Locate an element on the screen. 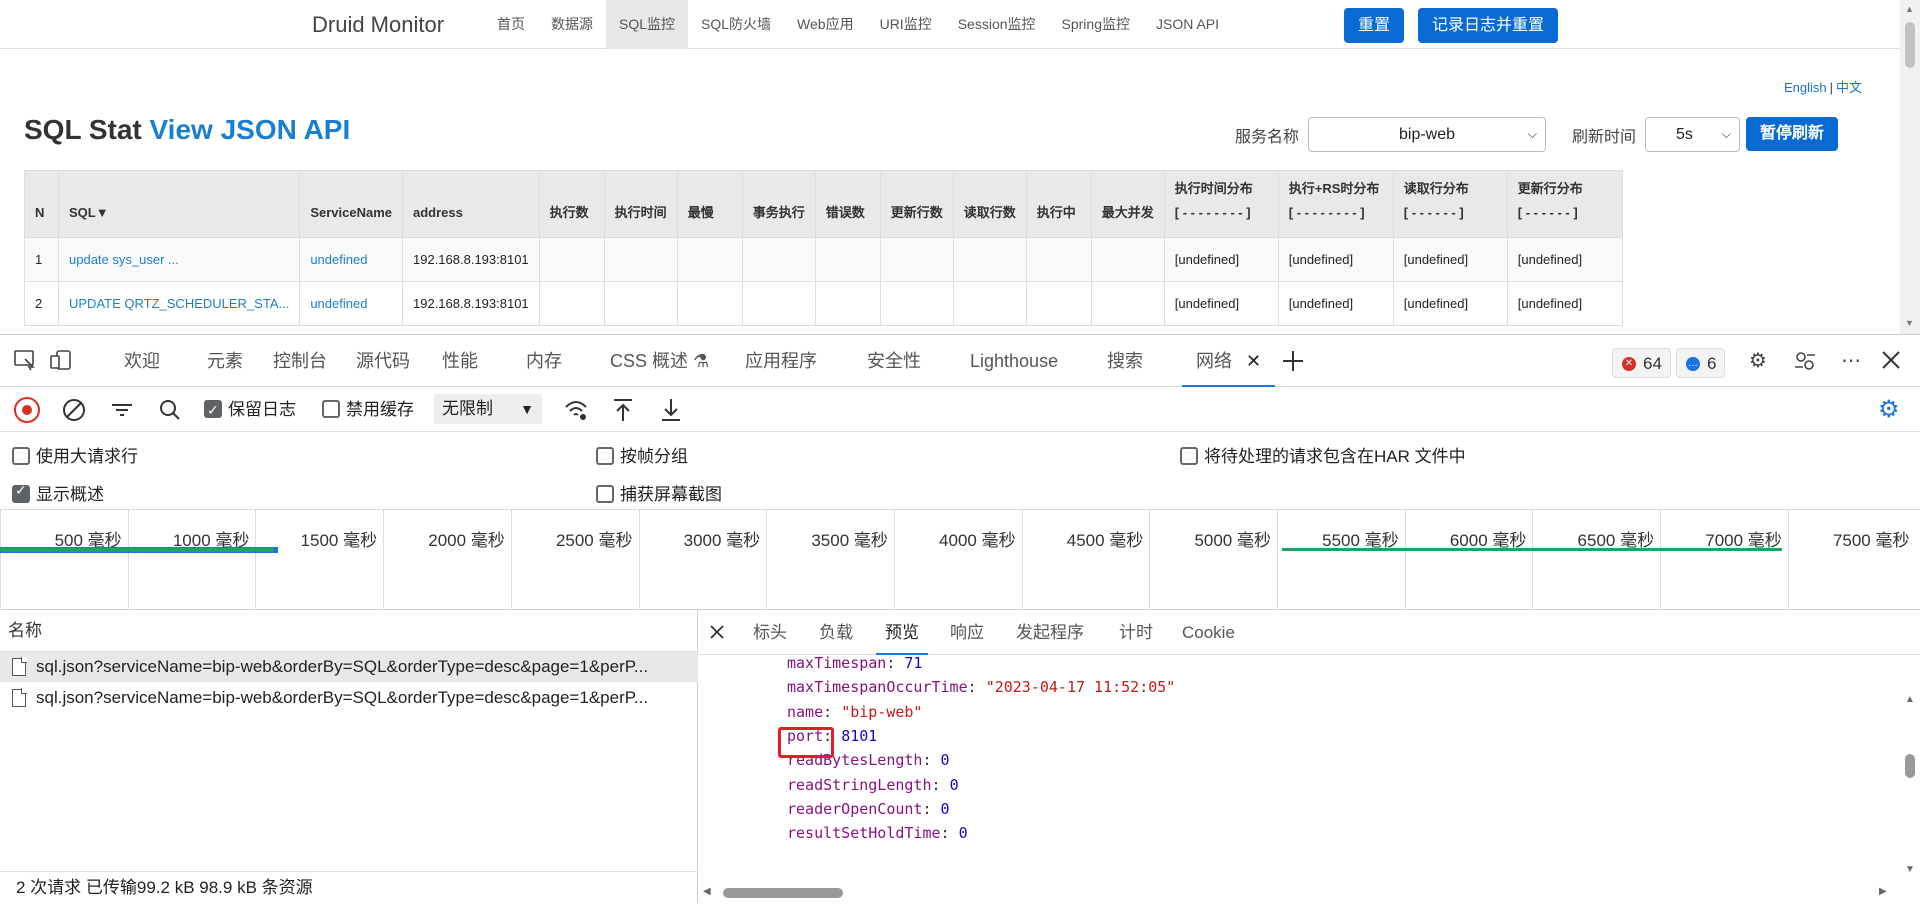 The width and height of the screenshot is (1920, 904). nav-item: SQL监控 is located at coordinates (647, 24).